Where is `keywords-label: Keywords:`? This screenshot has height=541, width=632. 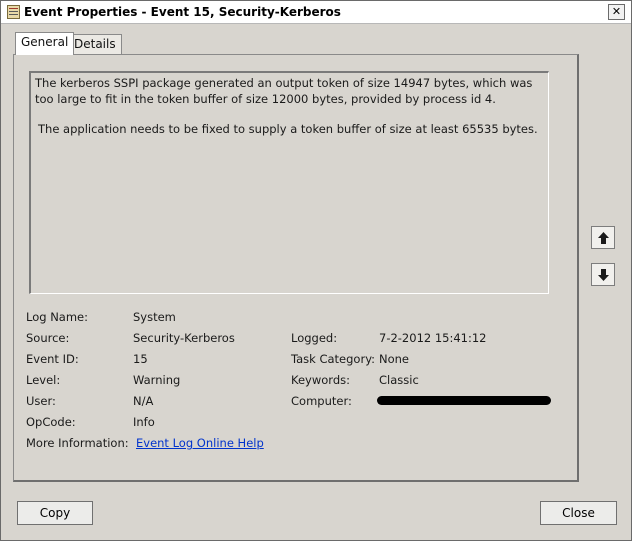 keywords-label: Keywords: is located at coordinates (320, 380).